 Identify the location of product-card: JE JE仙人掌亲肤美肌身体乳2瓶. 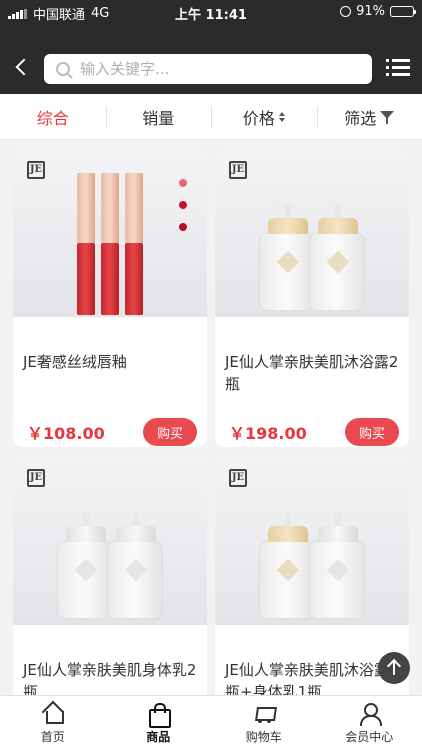
(110, 575).